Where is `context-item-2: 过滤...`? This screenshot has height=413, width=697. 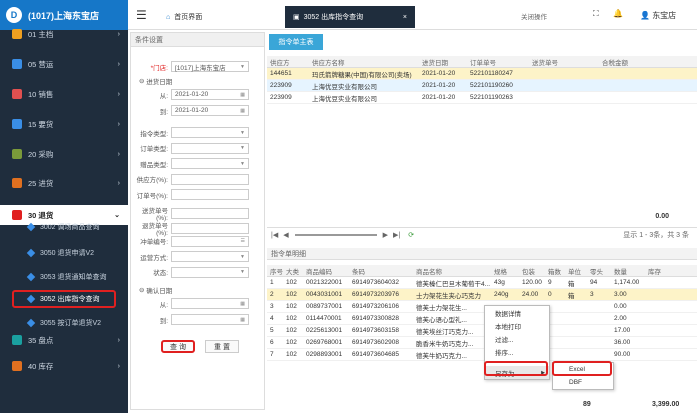 context-item-2: 过滤... is located at coordinates (517, 338).